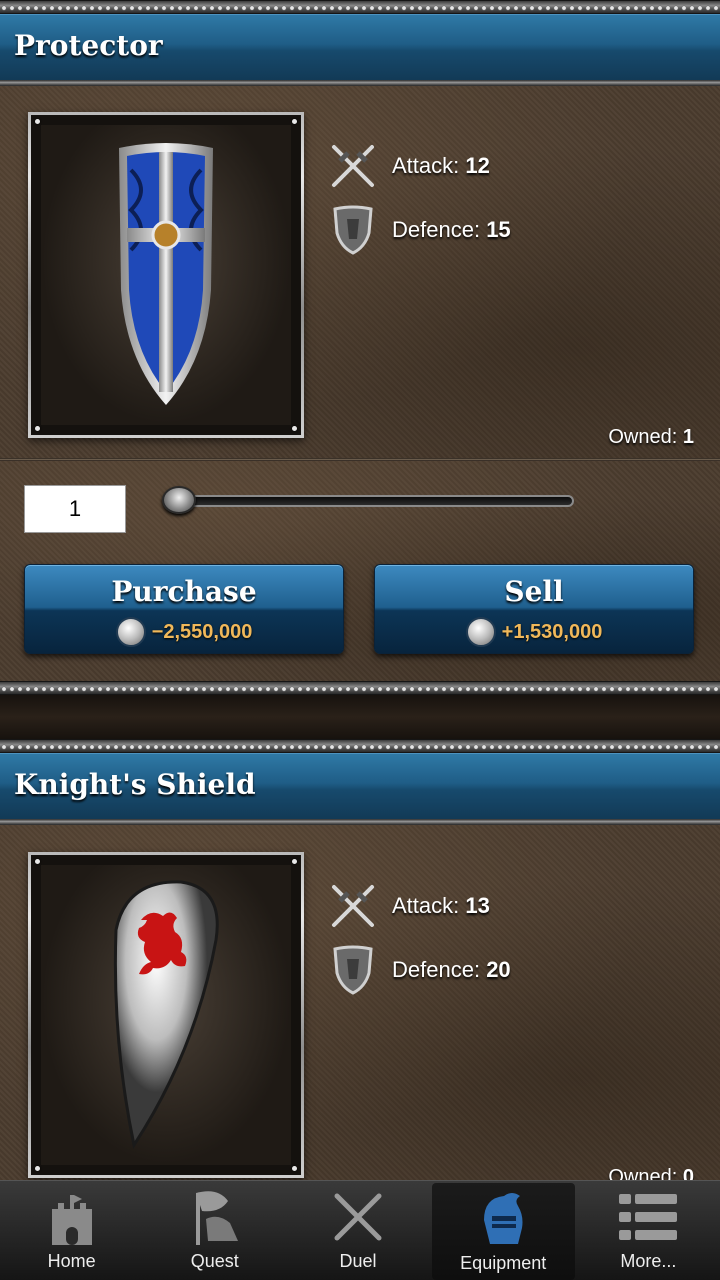 This screenshot has height=1280, width=720. Describe the element at coordinates (372, 501) in the screenshot. I see `quantity-slider-track` at that location.